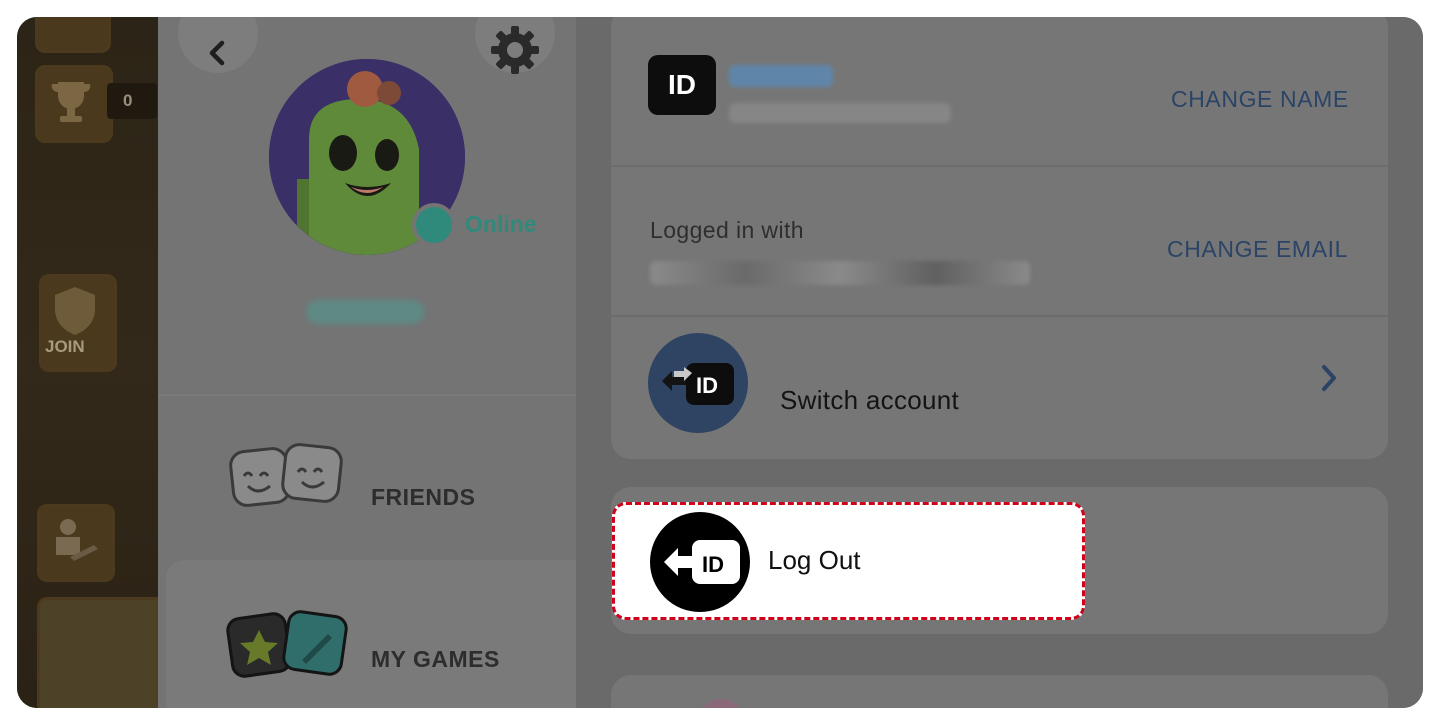  What do you see at coordinates (73, 35) in the screenshot?
I see `game-settings-tile` at bounding box center [73, 35].